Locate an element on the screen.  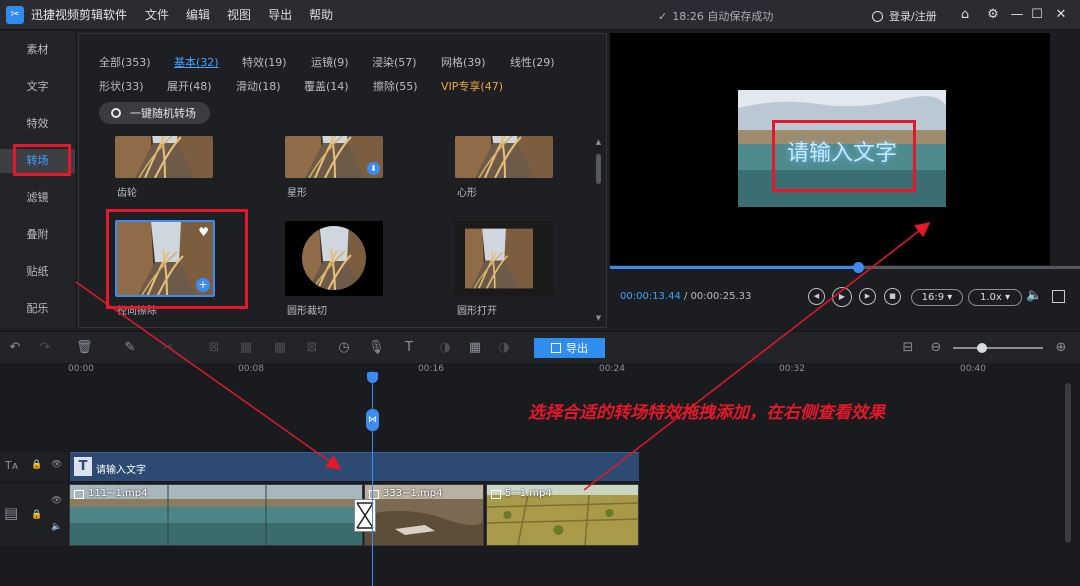
arrow-to-preview is located at coordinates (757, 356).